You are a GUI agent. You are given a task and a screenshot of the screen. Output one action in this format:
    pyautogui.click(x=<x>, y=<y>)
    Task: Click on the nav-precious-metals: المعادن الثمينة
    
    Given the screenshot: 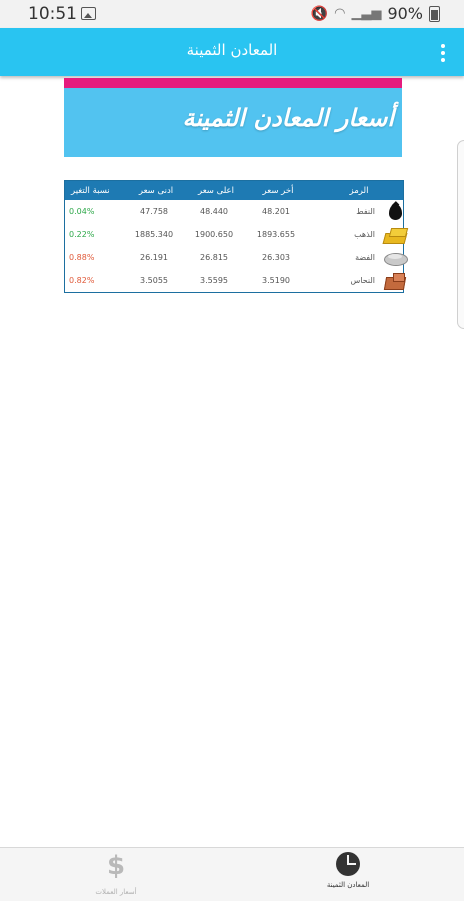 What is the action you would take?
    pyautogui.click(x=348, y=874)
    